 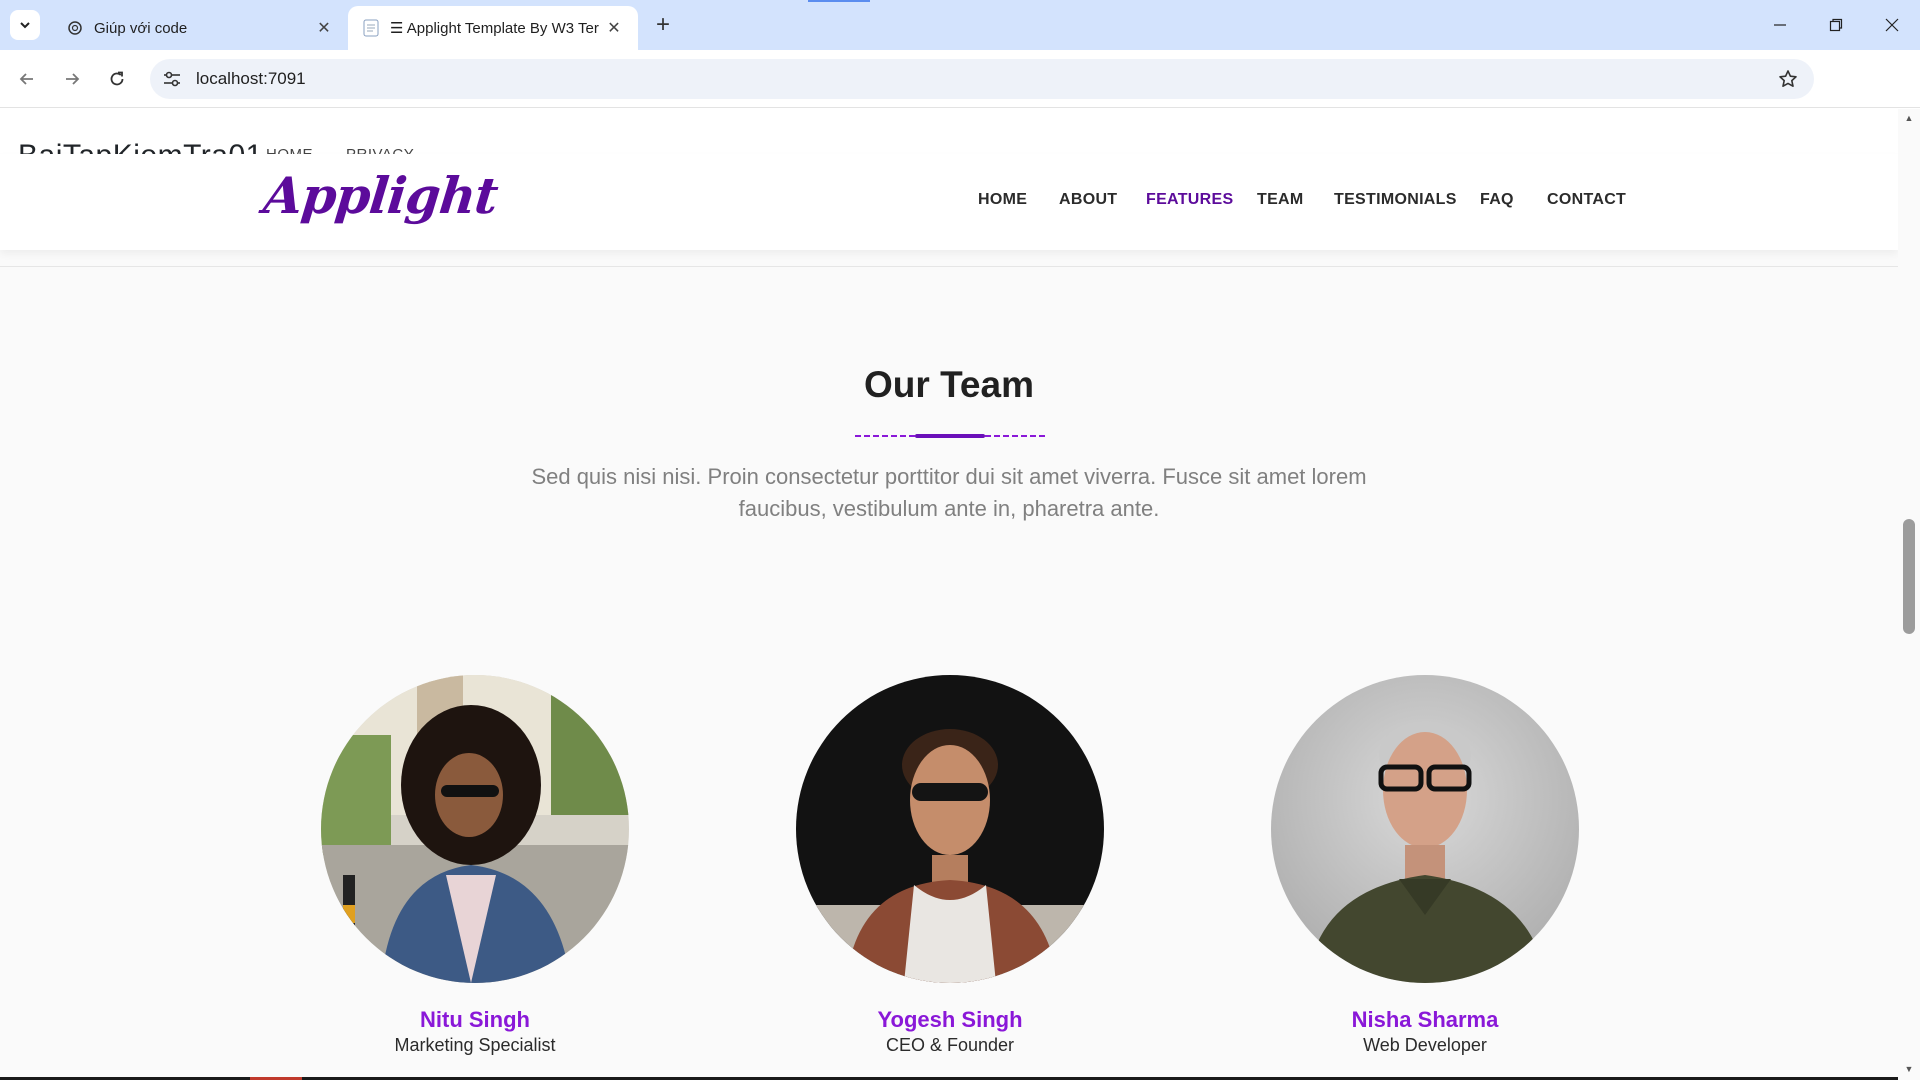 I want to click on team-member-card: Nisha Sharma Web Developer, so click(x=1425, y=865).